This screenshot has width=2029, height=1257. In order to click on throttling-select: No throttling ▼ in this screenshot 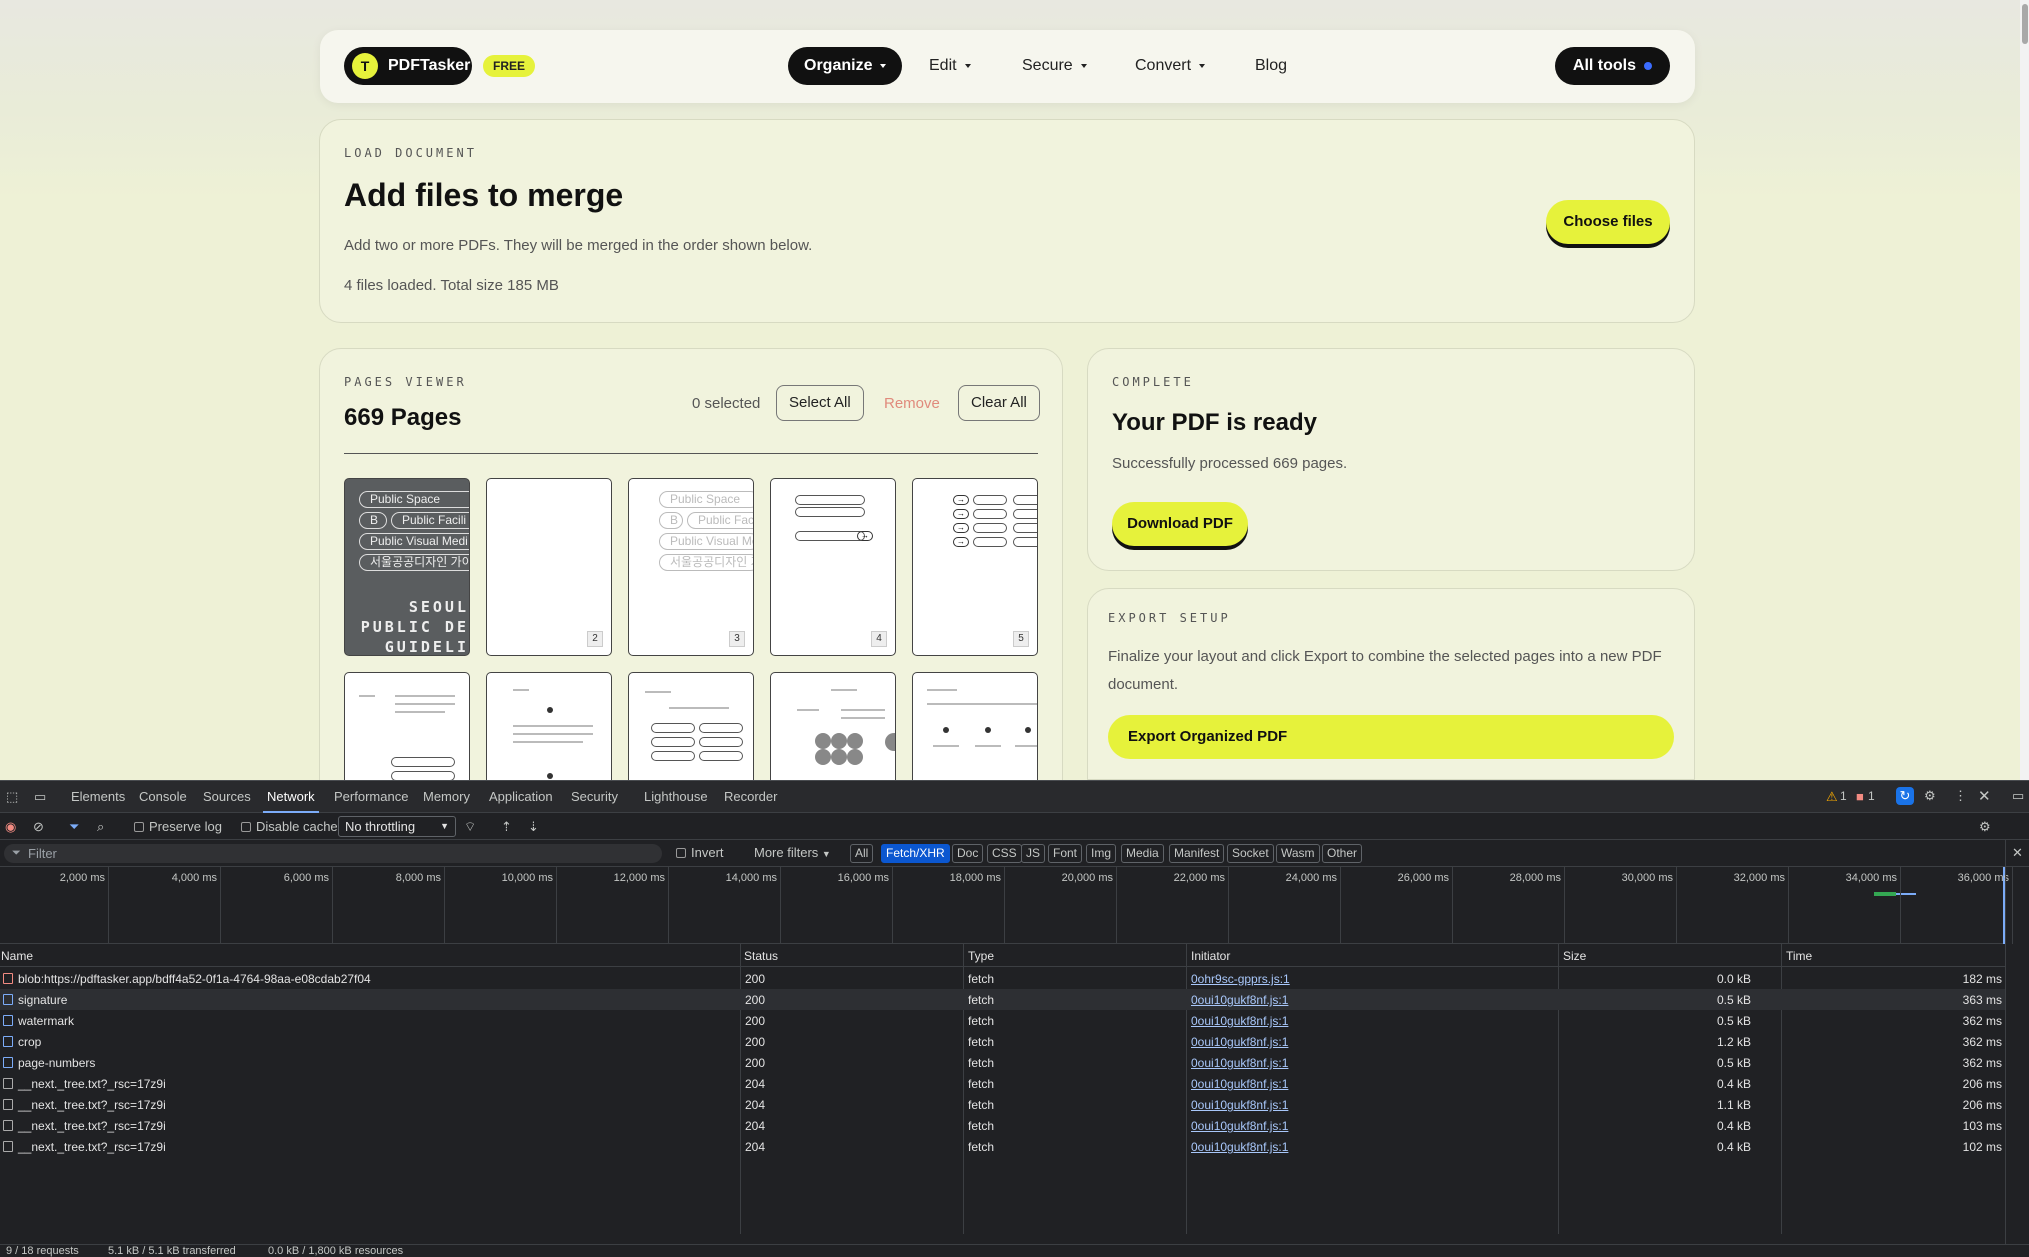, I will do `click(397, 826)`.